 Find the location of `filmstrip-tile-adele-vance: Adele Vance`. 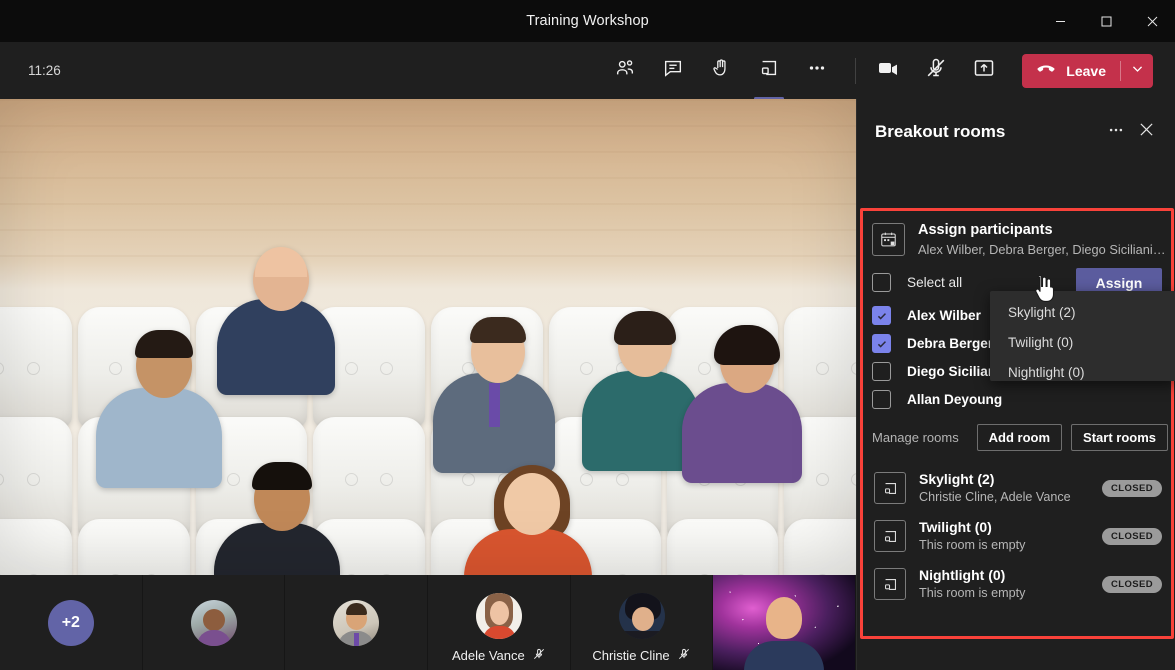

filmstrip-tile-adele-vance: Adele Vance is located at coordinates (499, 622).